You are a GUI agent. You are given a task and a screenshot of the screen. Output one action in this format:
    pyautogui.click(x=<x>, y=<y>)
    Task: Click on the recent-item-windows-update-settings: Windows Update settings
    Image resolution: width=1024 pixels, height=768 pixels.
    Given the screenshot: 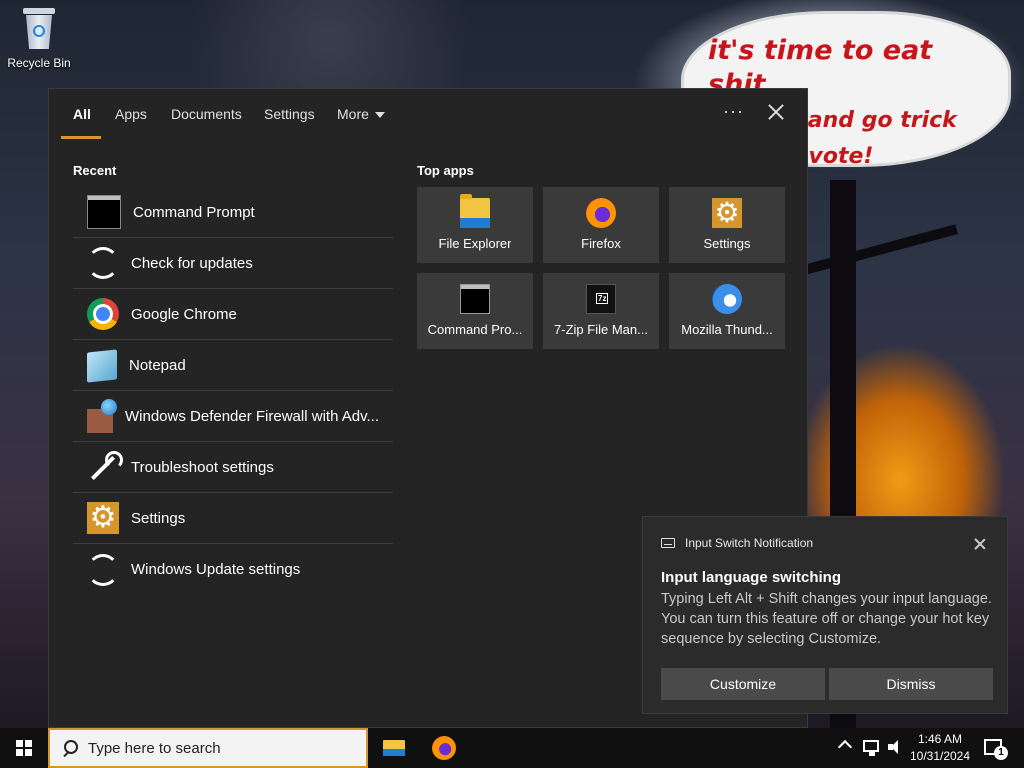 What is the action you would take?
    pyautogui.click(x=233, y=569)
    